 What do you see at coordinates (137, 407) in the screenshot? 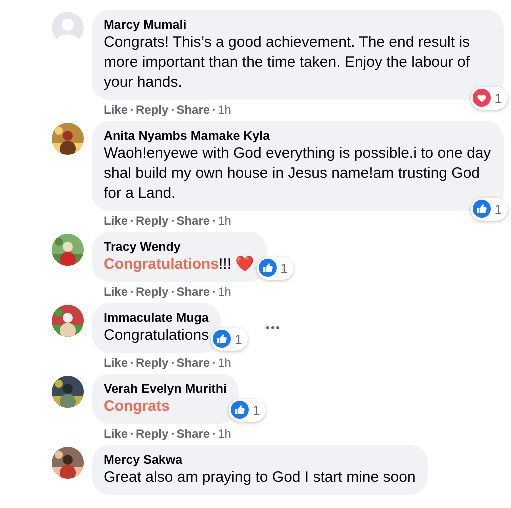
I see `comment-text: Congrats` at bounding box center [137, 407].